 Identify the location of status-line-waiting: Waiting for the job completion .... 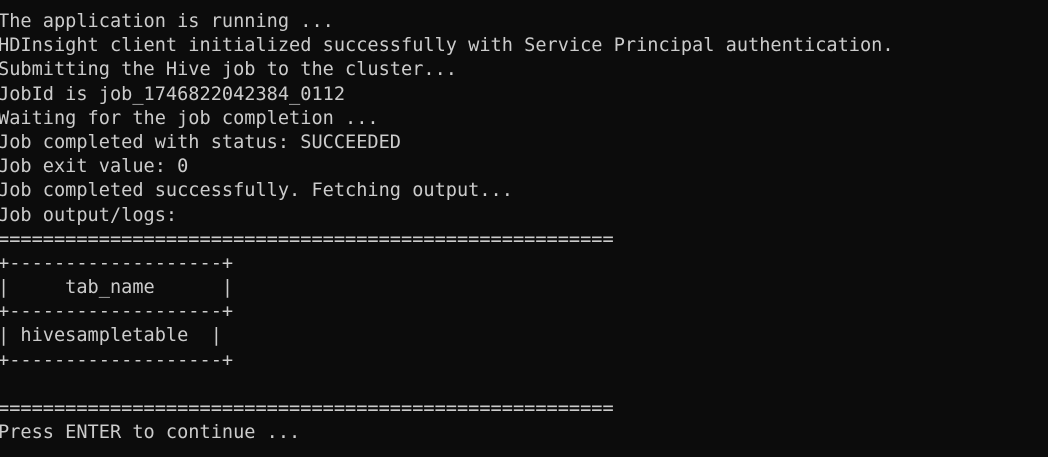
(189, 118).